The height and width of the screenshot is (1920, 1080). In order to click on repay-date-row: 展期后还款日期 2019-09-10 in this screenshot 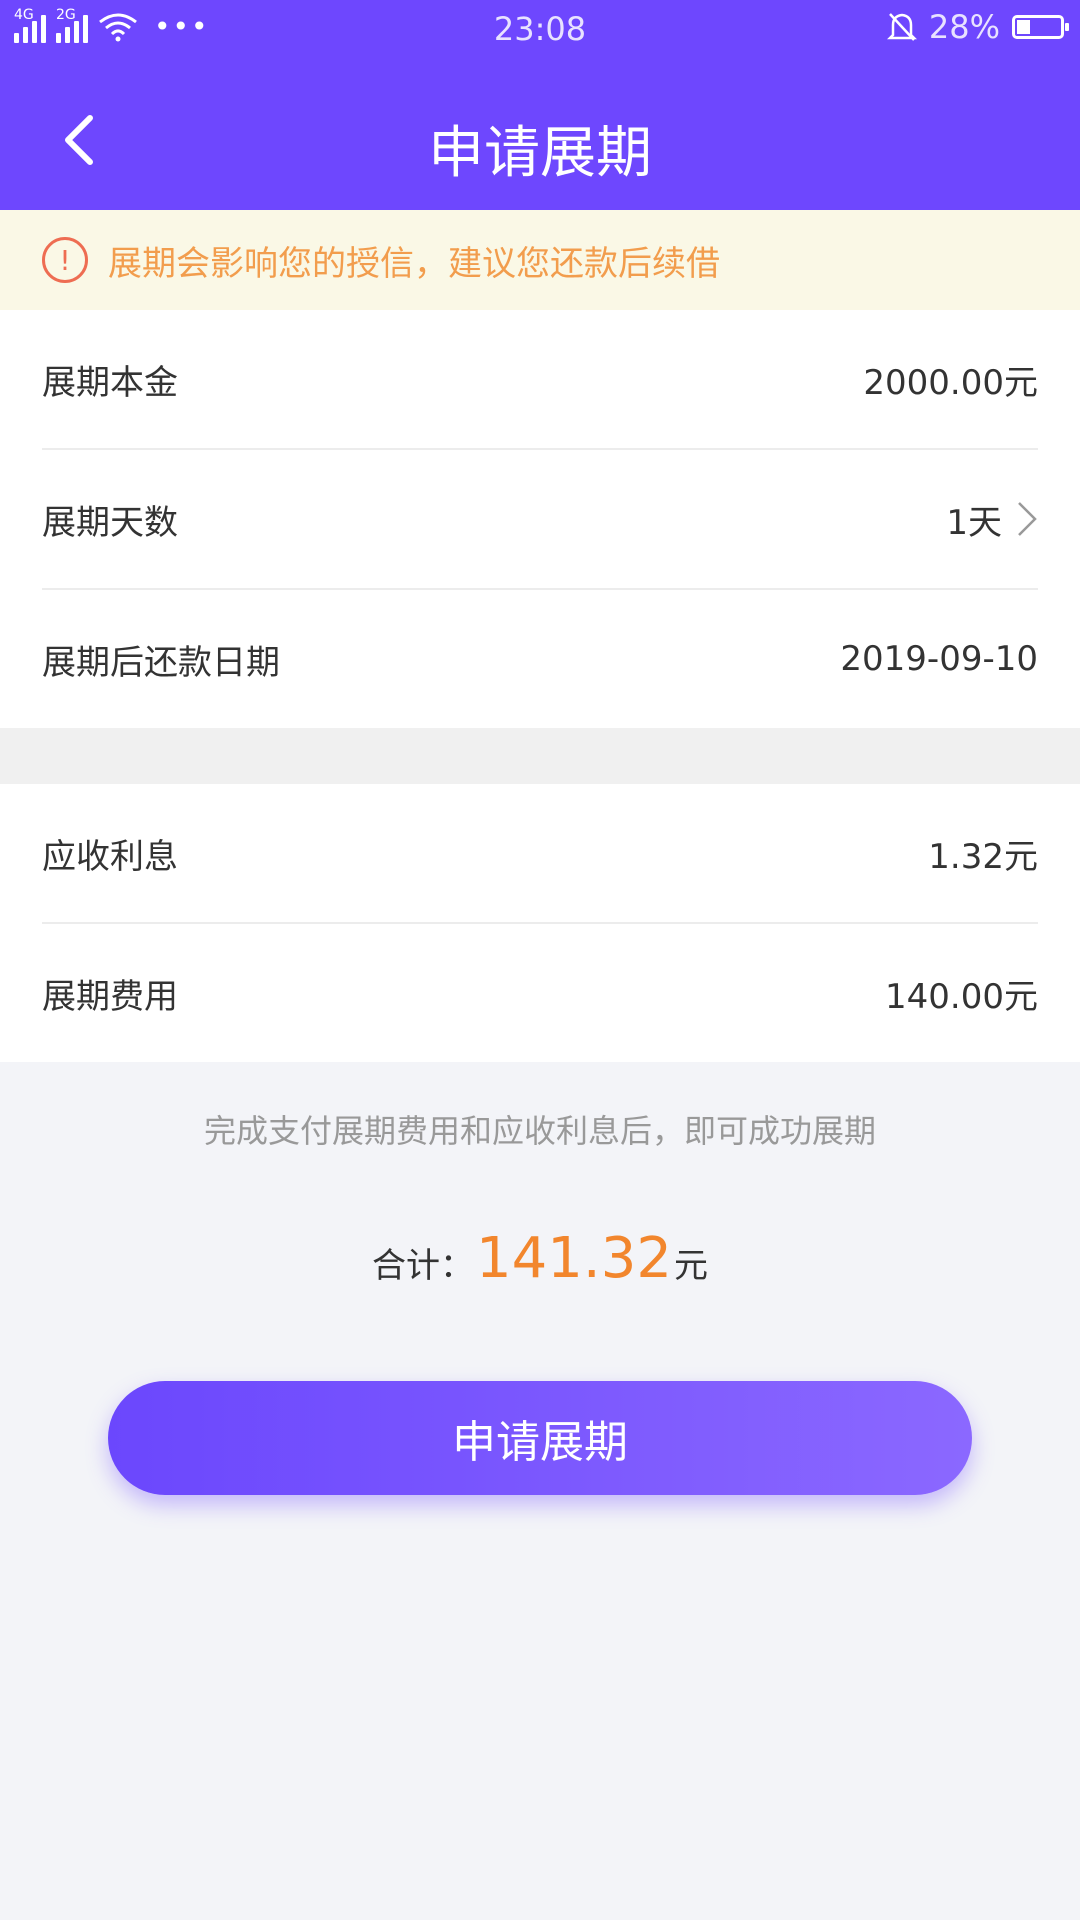, I will do `click(540, 659)`.